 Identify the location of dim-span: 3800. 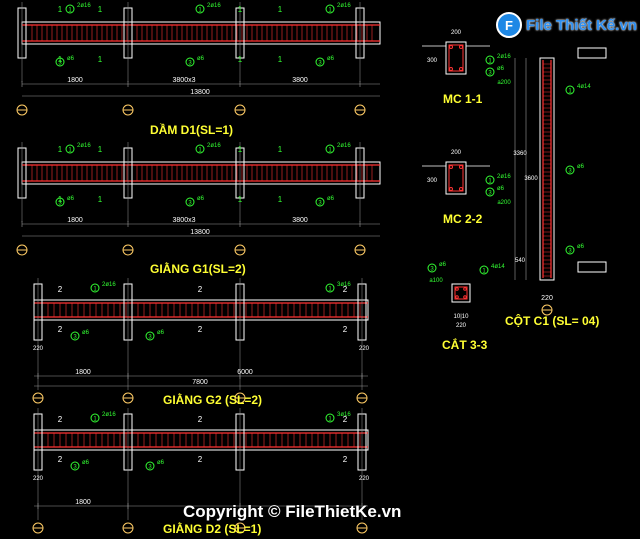
(300, 220).